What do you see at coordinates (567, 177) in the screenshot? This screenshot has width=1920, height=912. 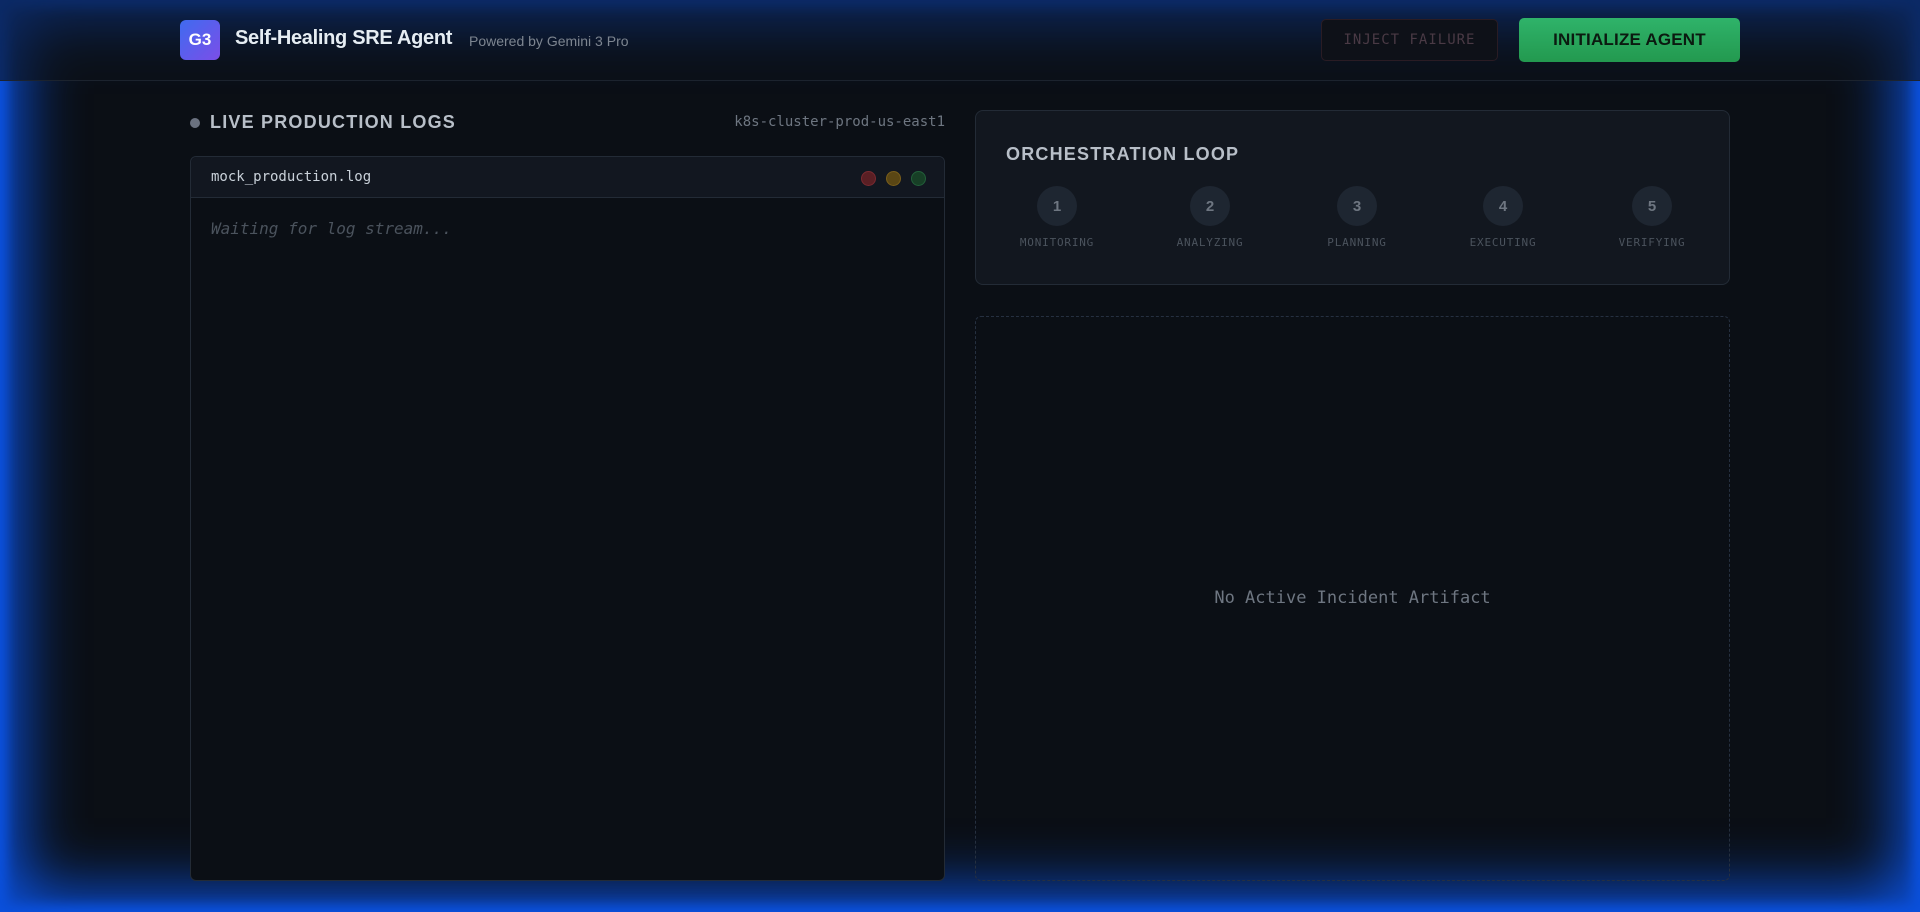 I see `log-titlebar: mock_production.log` at bounding box center [567, 177].